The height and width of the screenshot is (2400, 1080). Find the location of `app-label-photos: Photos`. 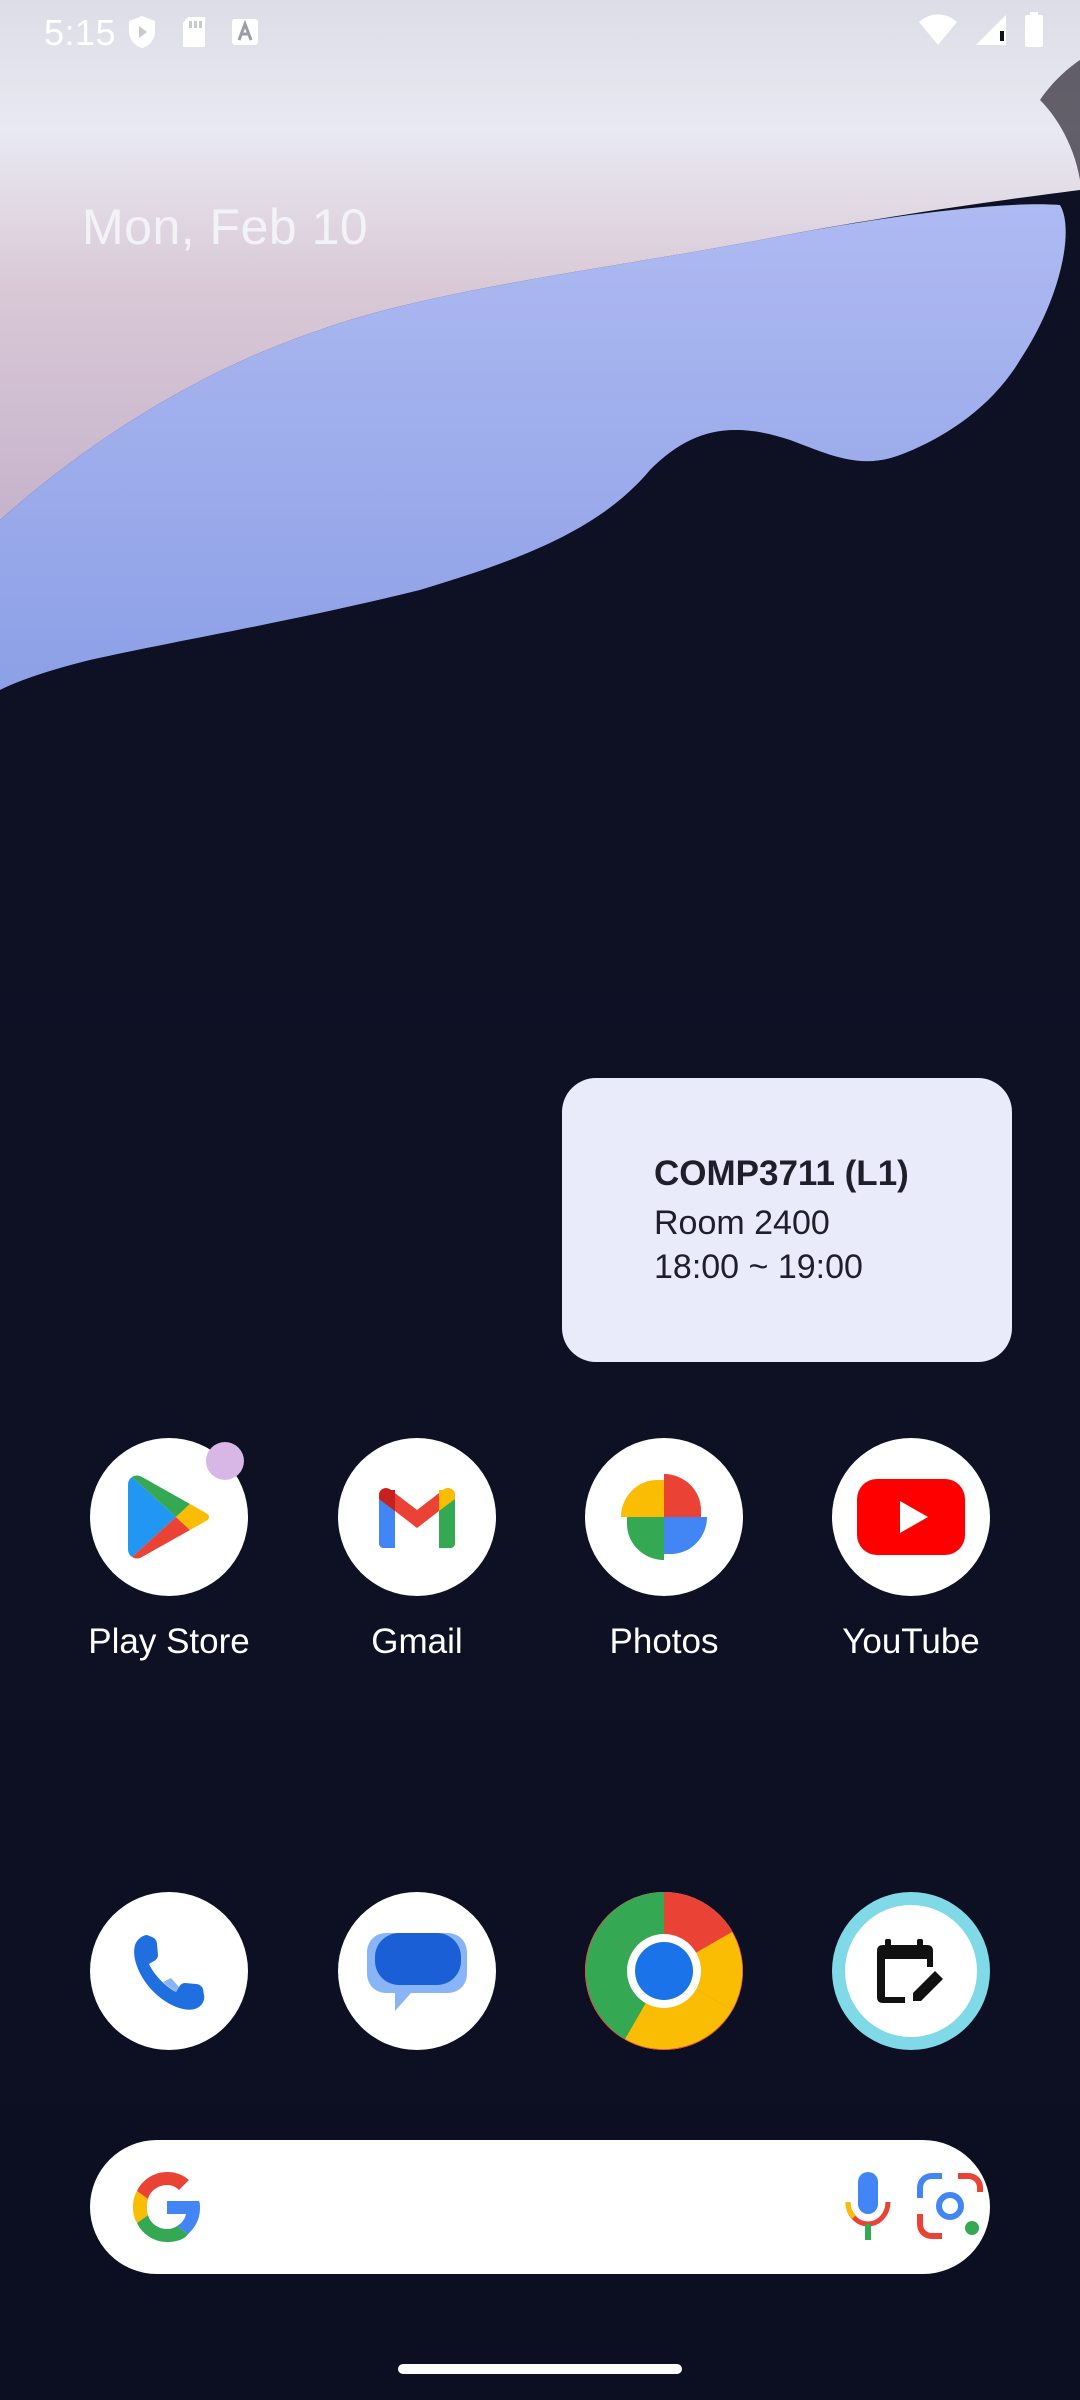

app-label-photos: Photos is located at coordinates (664, 1641).